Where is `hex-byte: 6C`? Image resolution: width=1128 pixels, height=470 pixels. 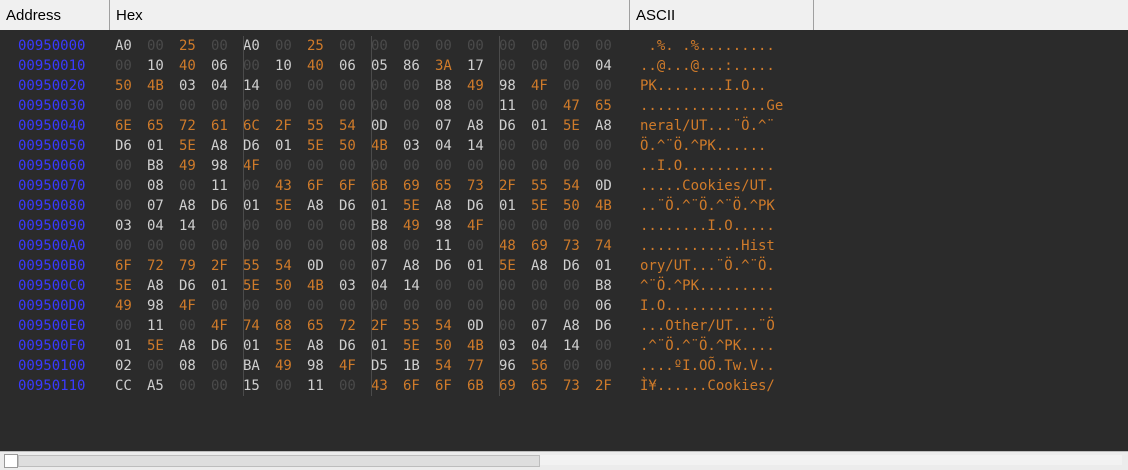
hex-byte: 6C is located at coordinates (254, 126).